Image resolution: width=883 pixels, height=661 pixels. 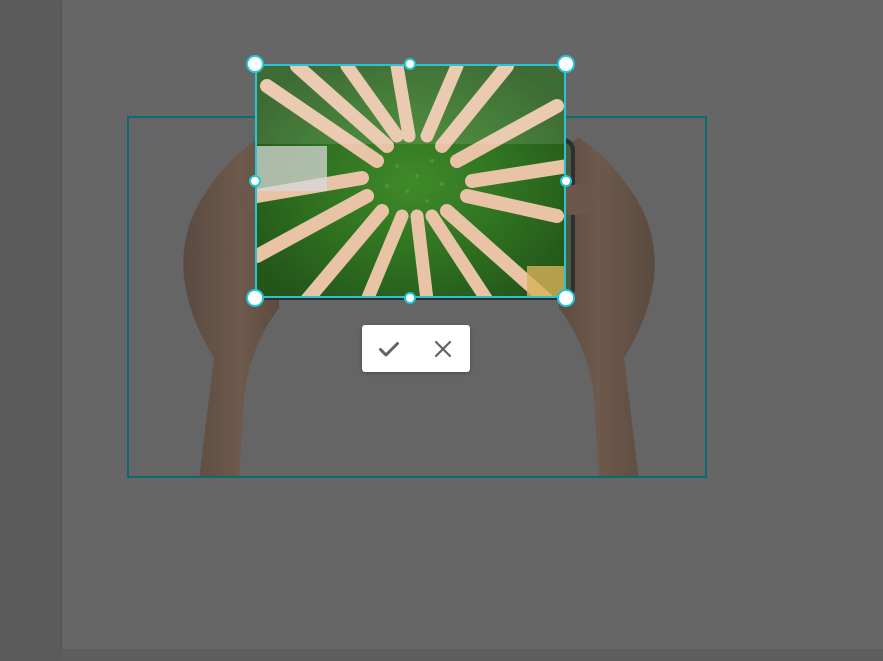 I want to click on apply-crop-button: Apply crop, so click(x=389, y=349).